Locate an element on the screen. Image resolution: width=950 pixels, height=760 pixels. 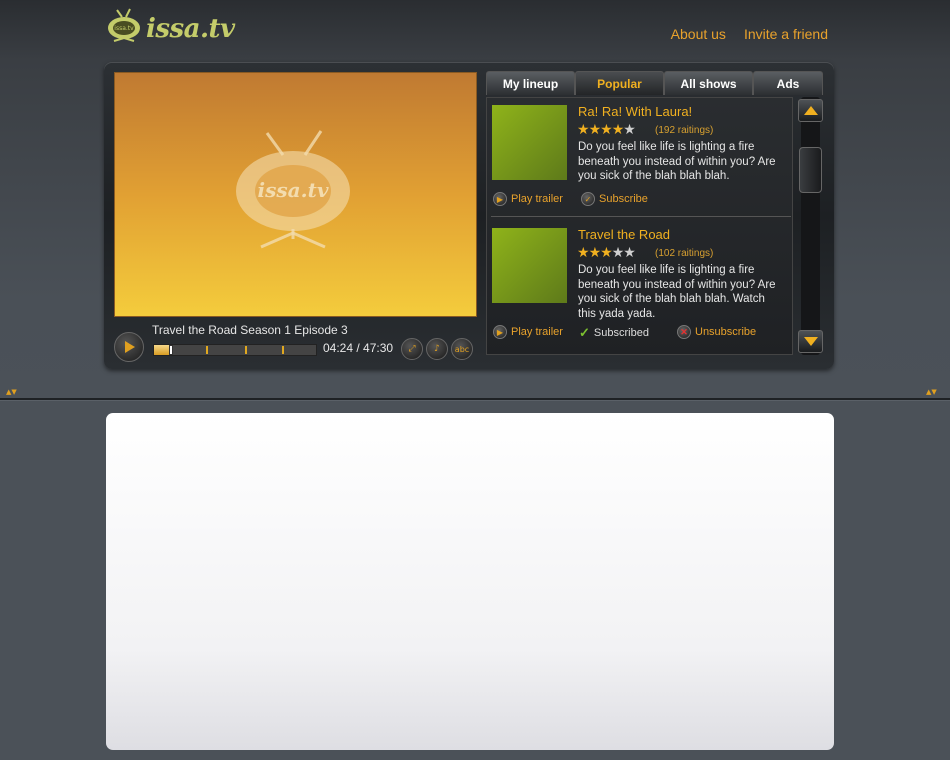
fullscreen-icon: ⤢ is located at coordinates (412, 349).